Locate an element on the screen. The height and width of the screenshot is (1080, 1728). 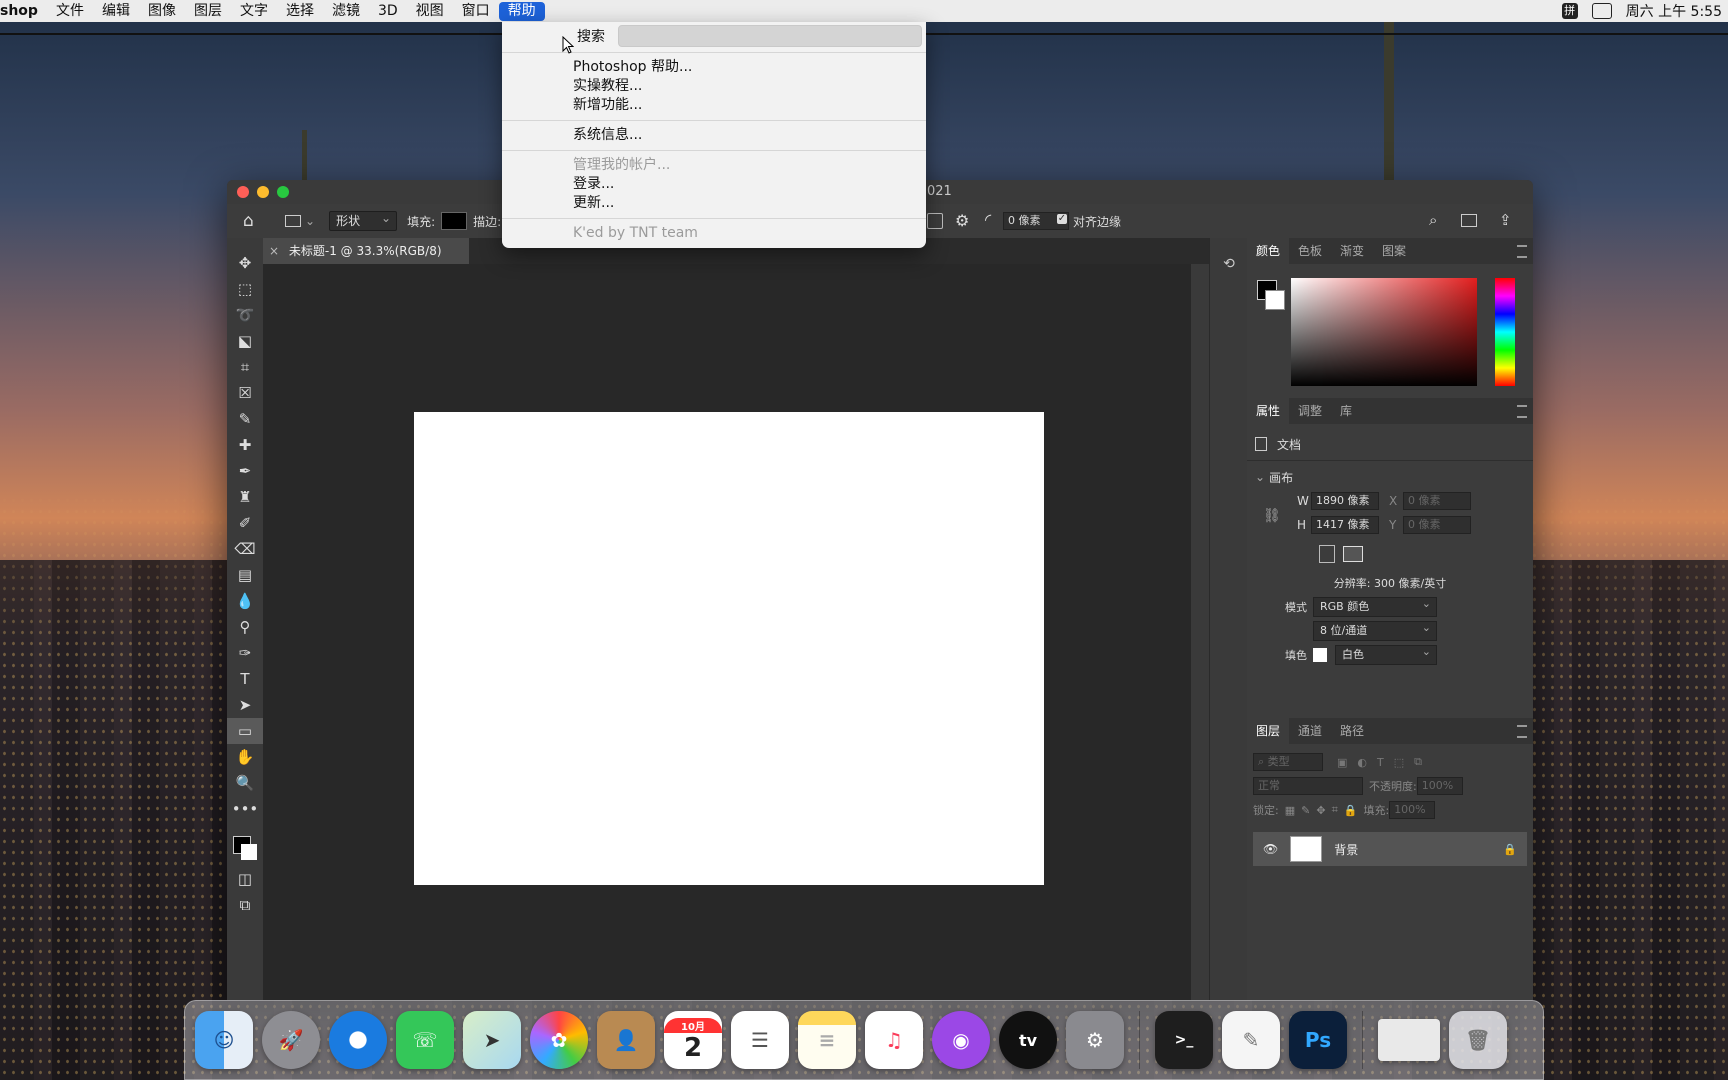
filter-adjustment-icon: ◐ is located at coordinates (1362, 762).